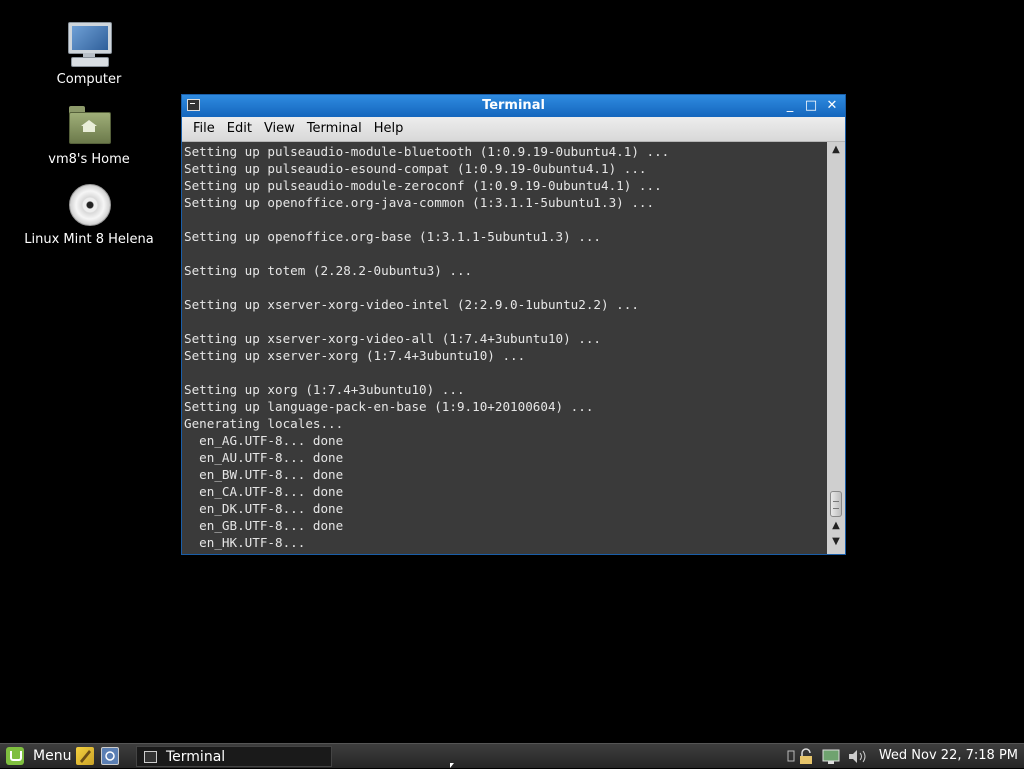 The width and height of the screenshot is (1024, 769). I want to click on desktop-icon-disc: Linux Mint 8 Helena, so click(89, 213).